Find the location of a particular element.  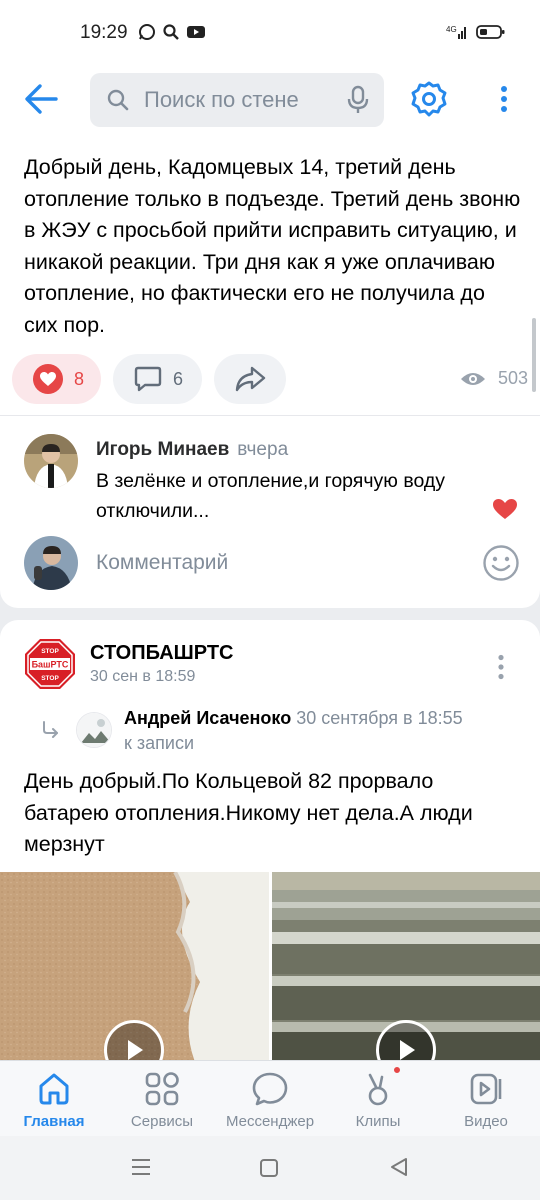

scrollbar is located at coordinates (534, 355).